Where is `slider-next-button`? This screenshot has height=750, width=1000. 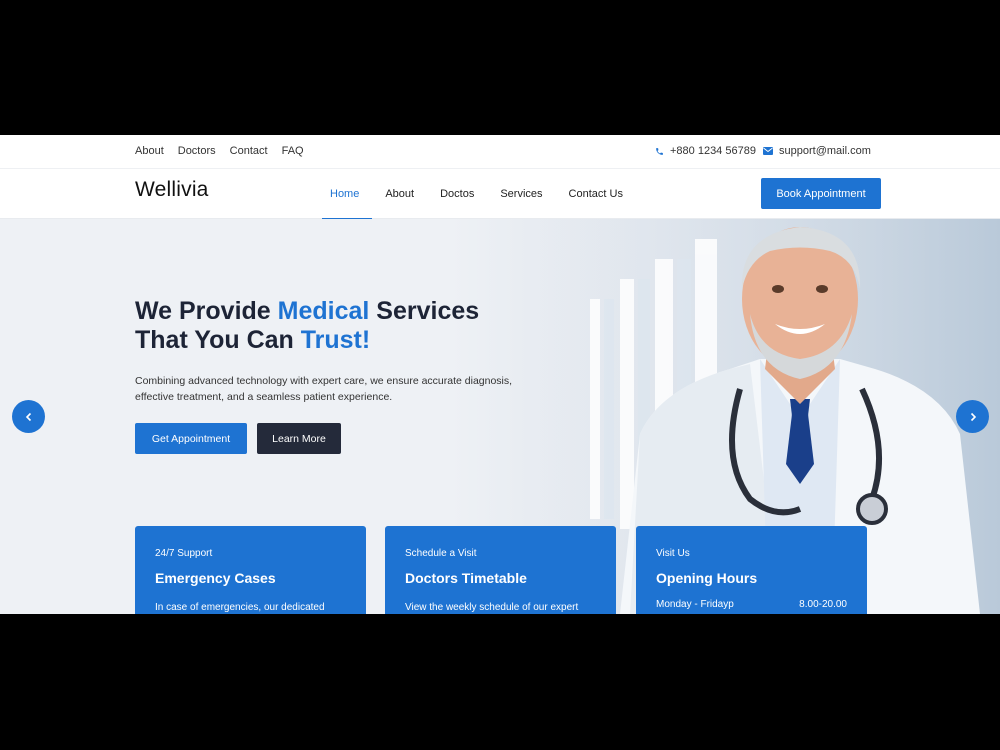 slider-next-button is located at coordinates (972, 416).